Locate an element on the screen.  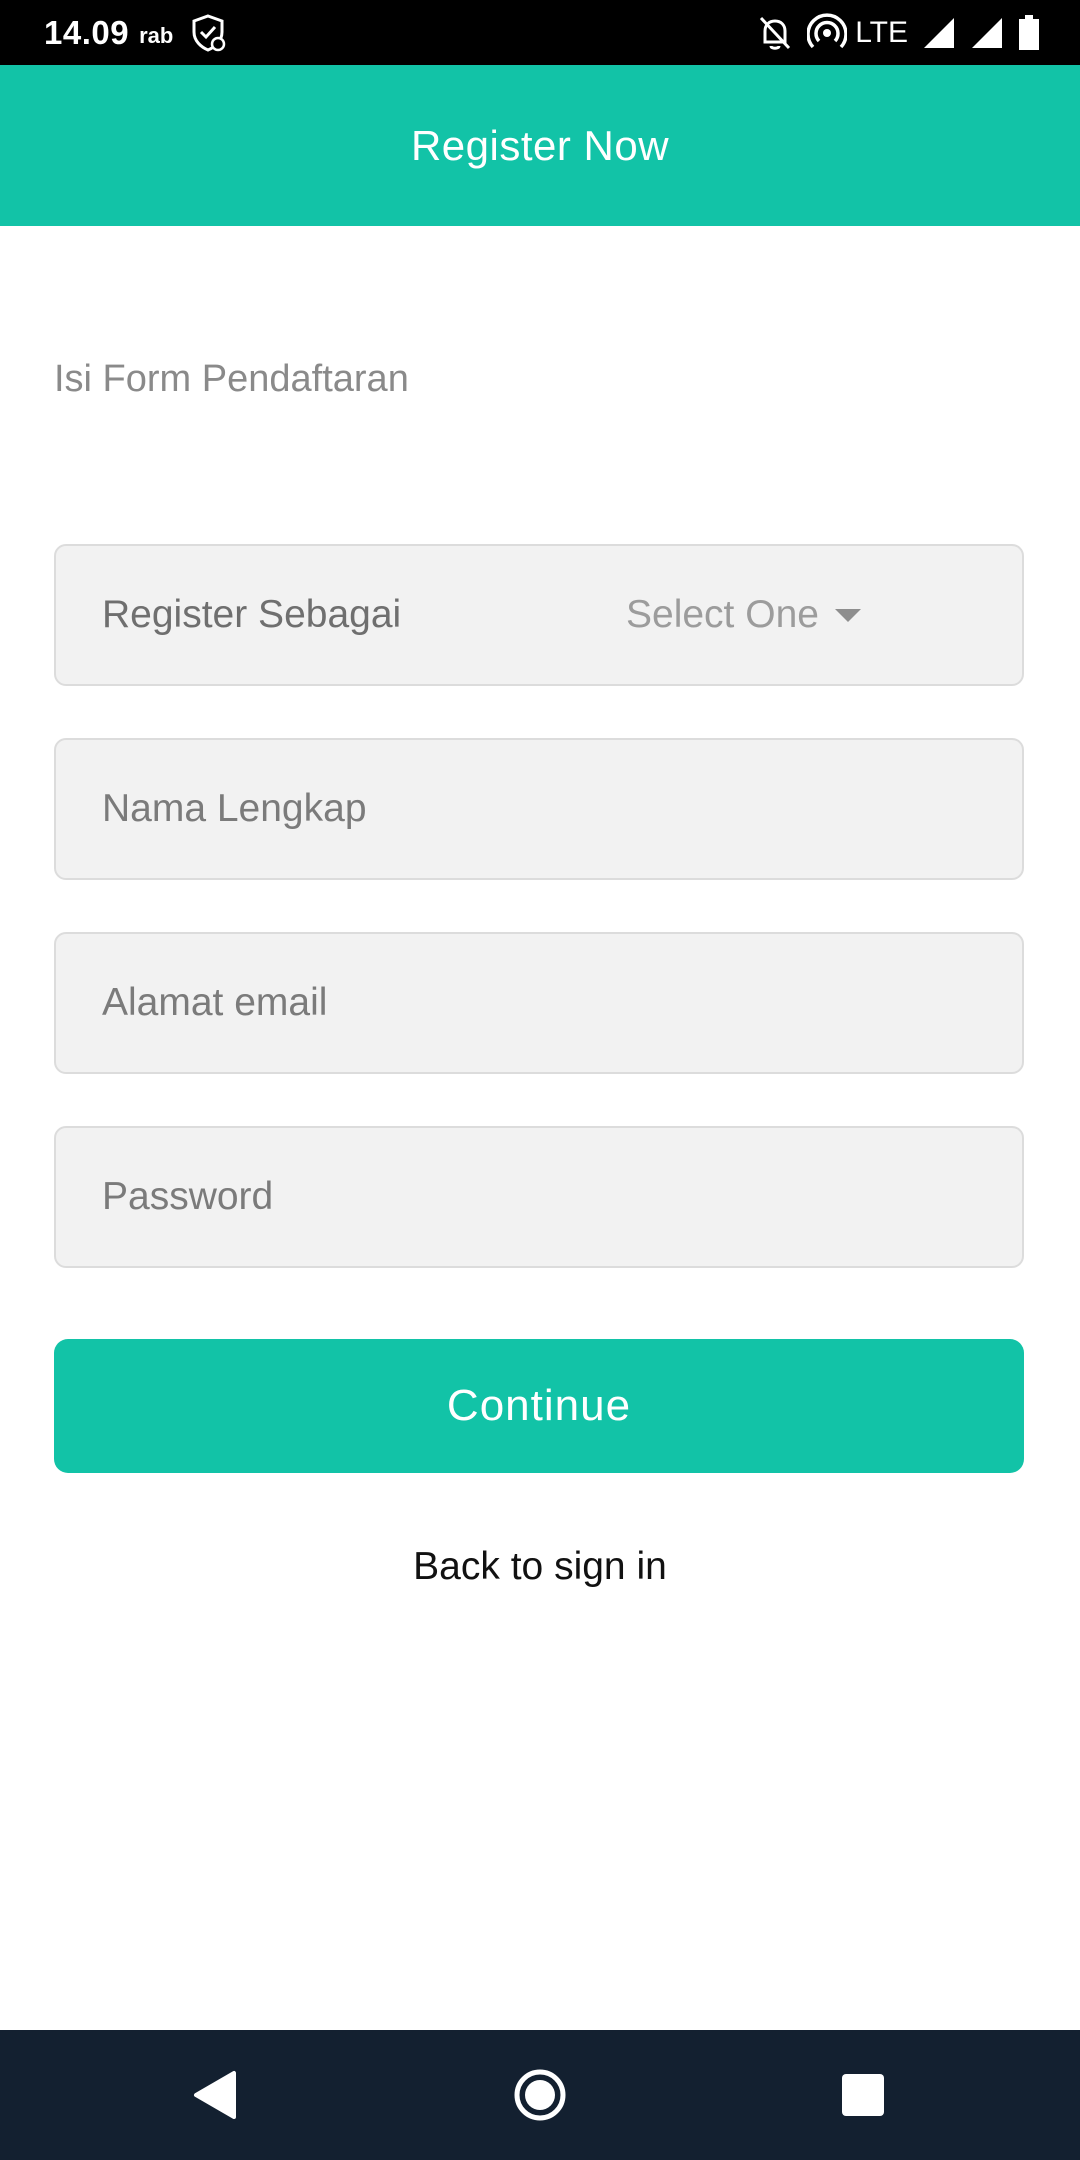
status-time: 14.09 is located at coordinates (87, 32).